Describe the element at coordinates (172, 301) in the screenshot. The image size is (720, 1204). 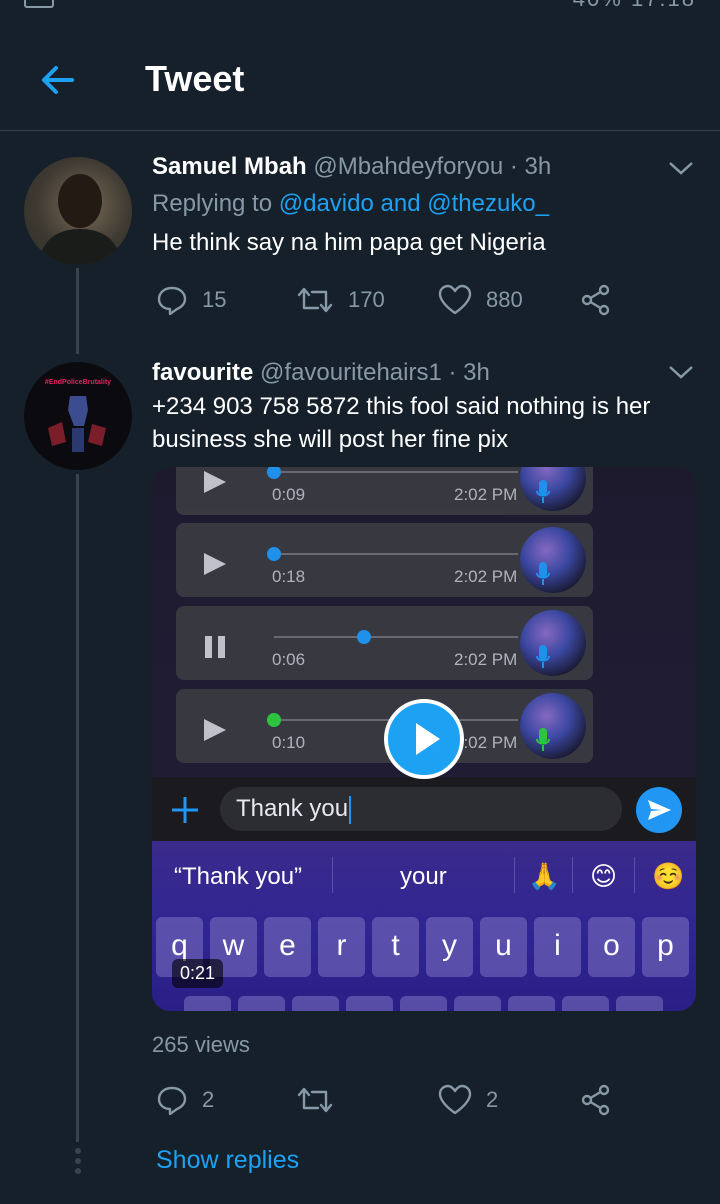
I see `reply-icon` at that location.